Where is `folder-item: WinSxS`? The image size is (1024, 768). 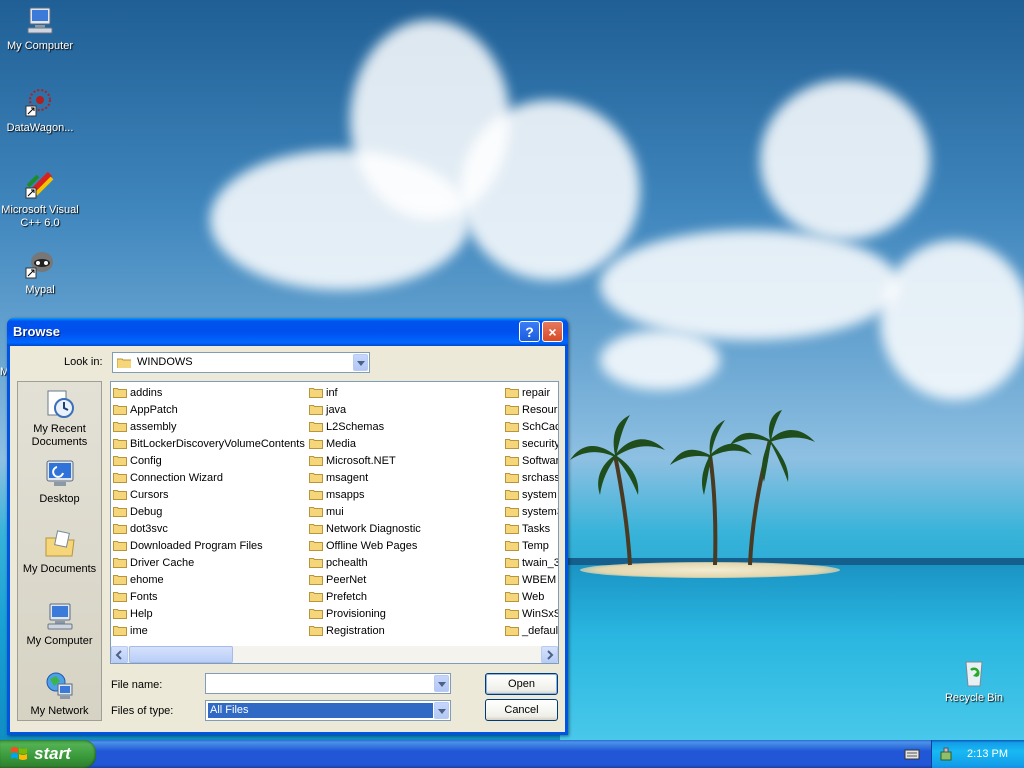
folder-item: WinSxS is located at coordinates (531, 613).